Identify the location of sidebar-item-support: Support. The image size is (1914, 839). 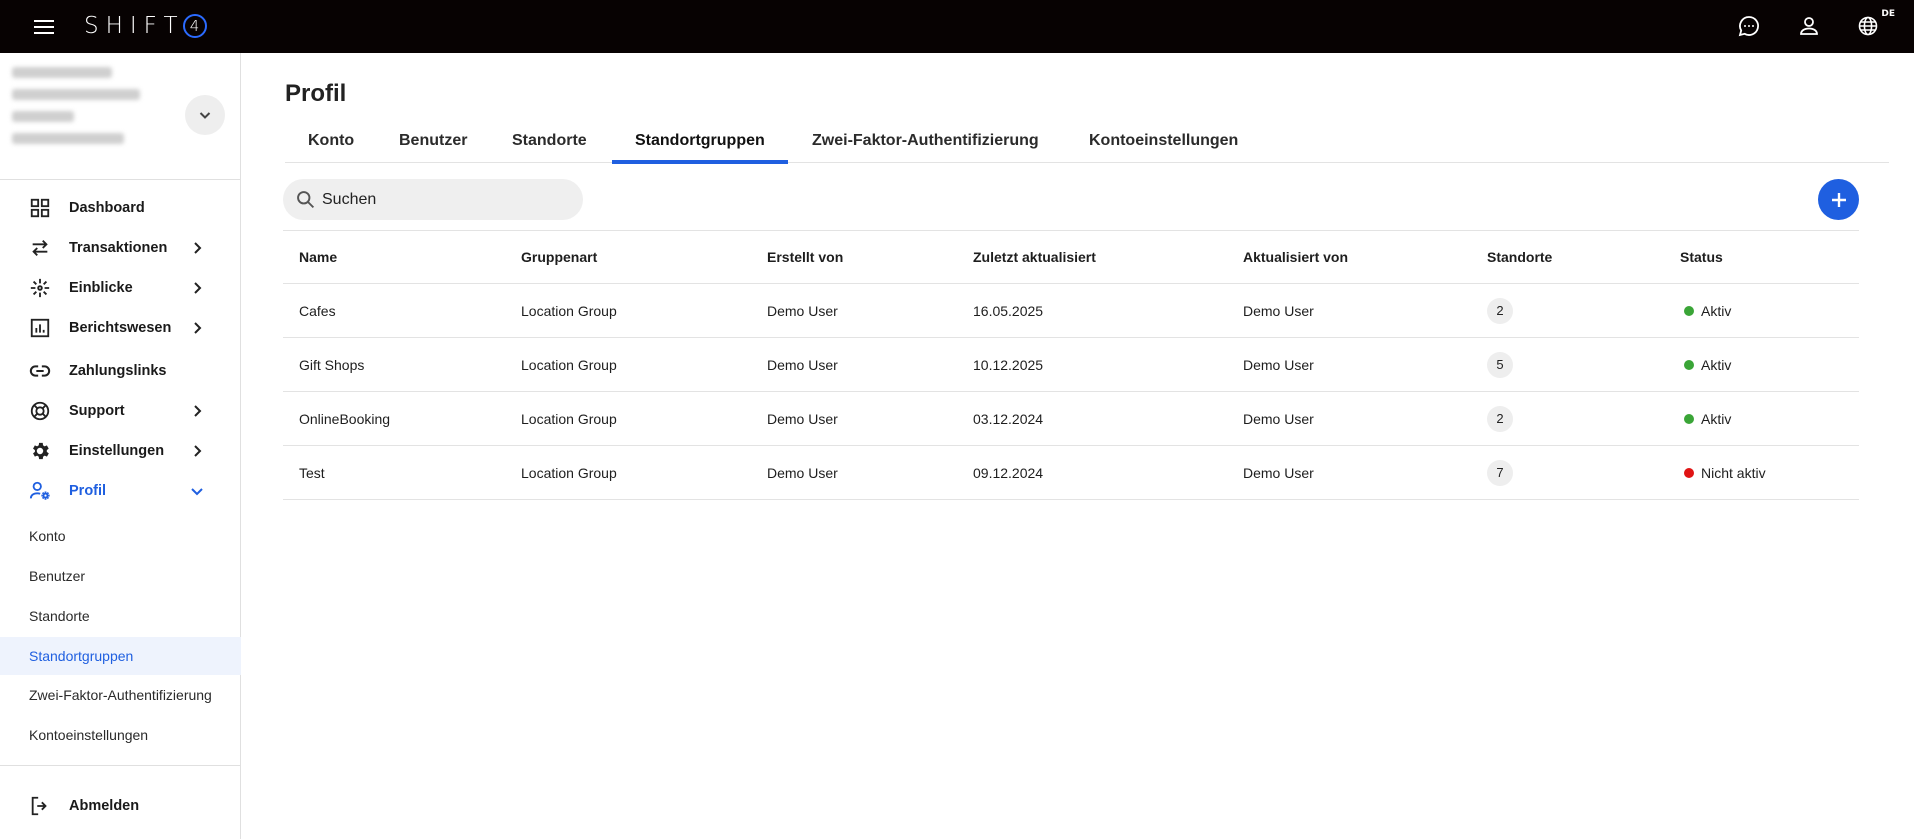
(120, 411).